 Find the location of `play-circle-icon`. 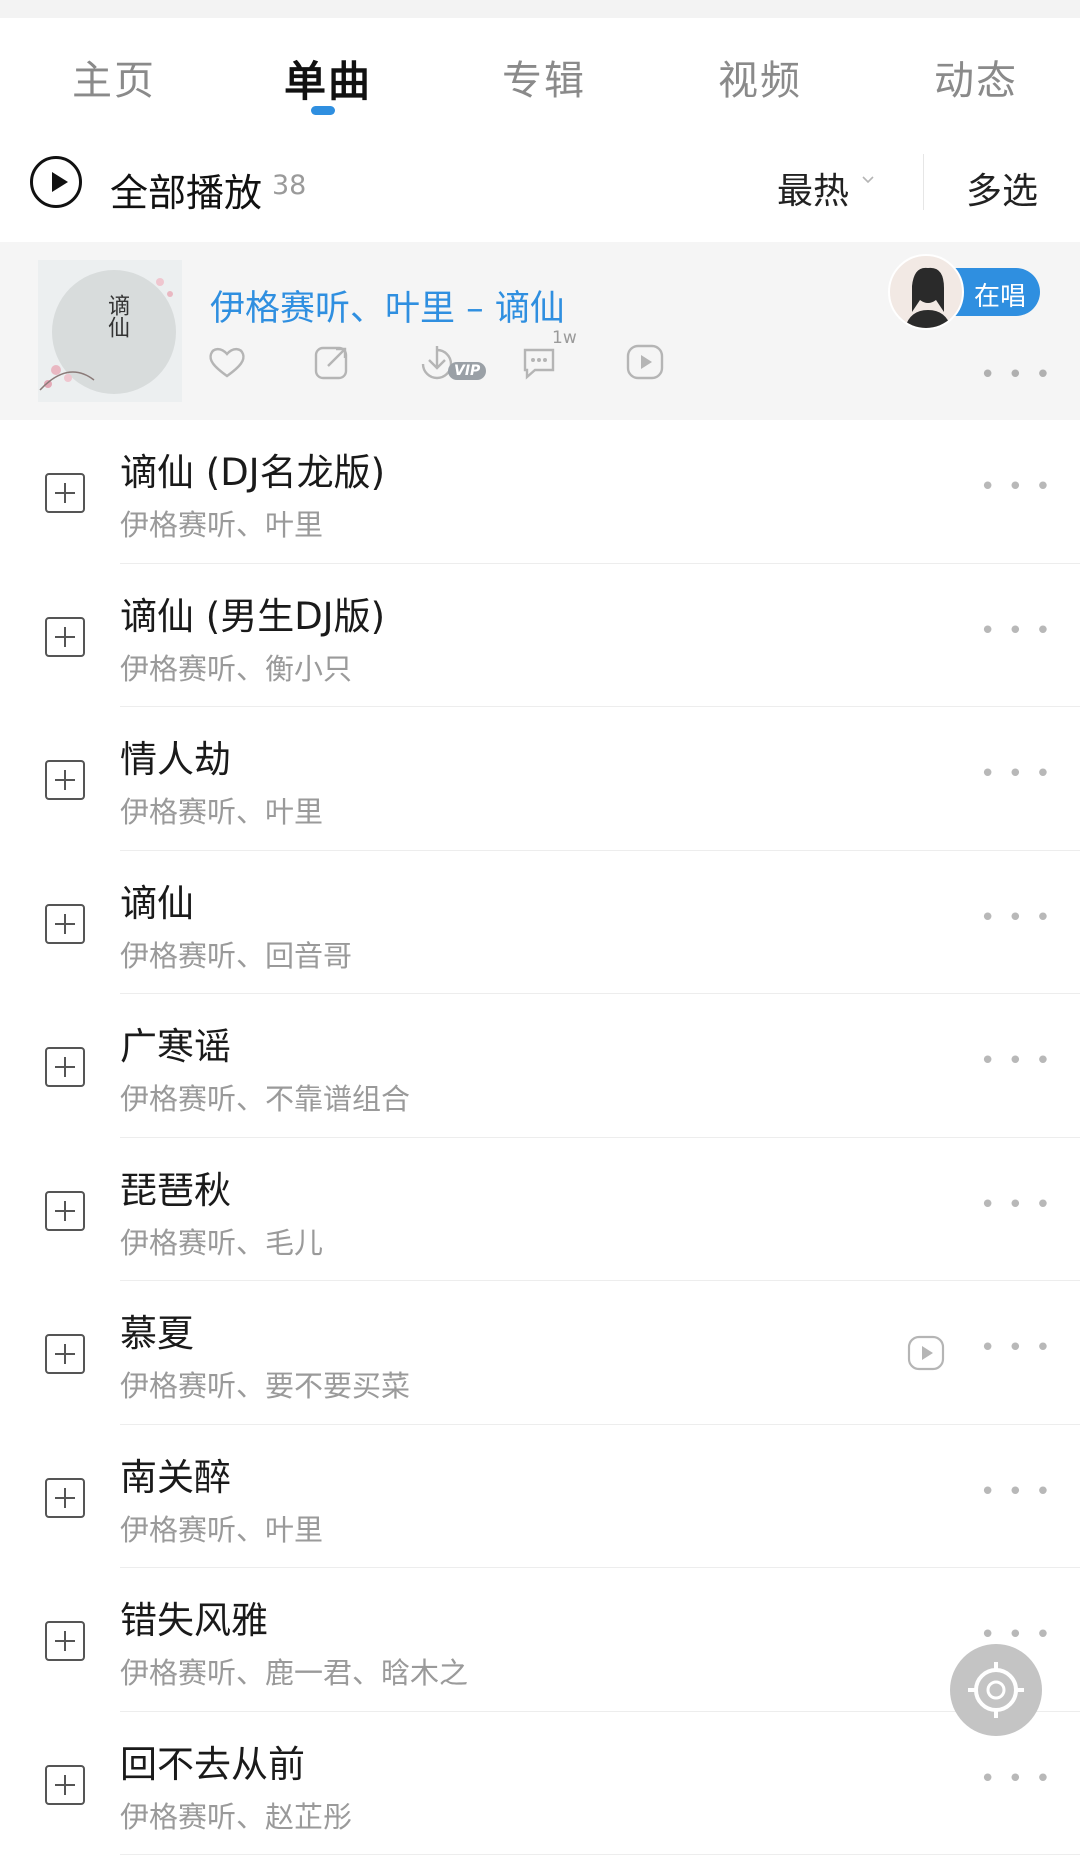

play-circle-icon is located at coordinates (56, 182).